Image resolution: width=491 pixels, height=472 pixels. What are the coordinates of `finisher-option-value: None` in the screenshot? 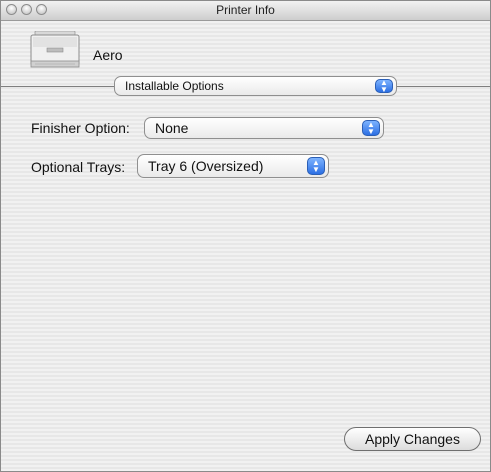 It's located at (172, 128).